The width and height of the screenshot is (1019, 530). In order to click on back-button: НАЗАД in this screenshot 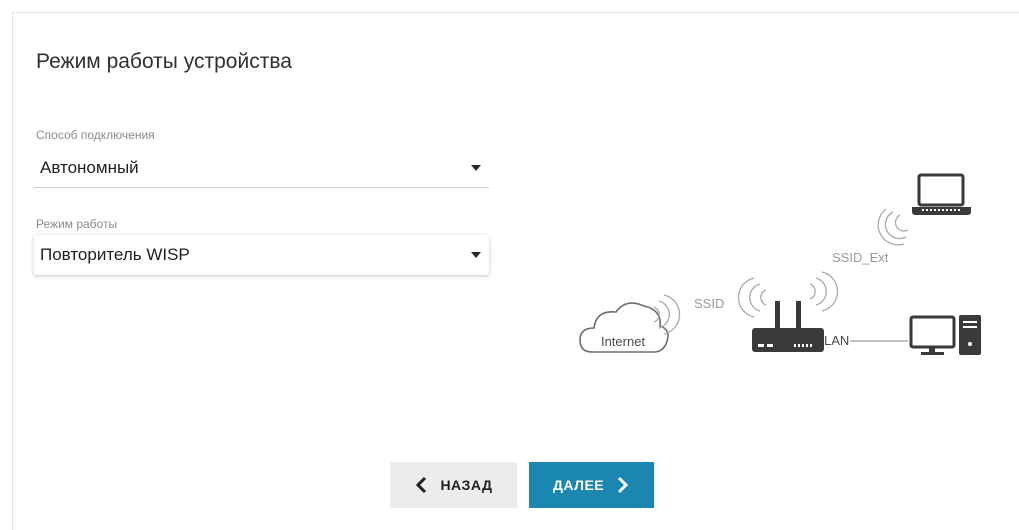, I will do `click(453, 485)`.